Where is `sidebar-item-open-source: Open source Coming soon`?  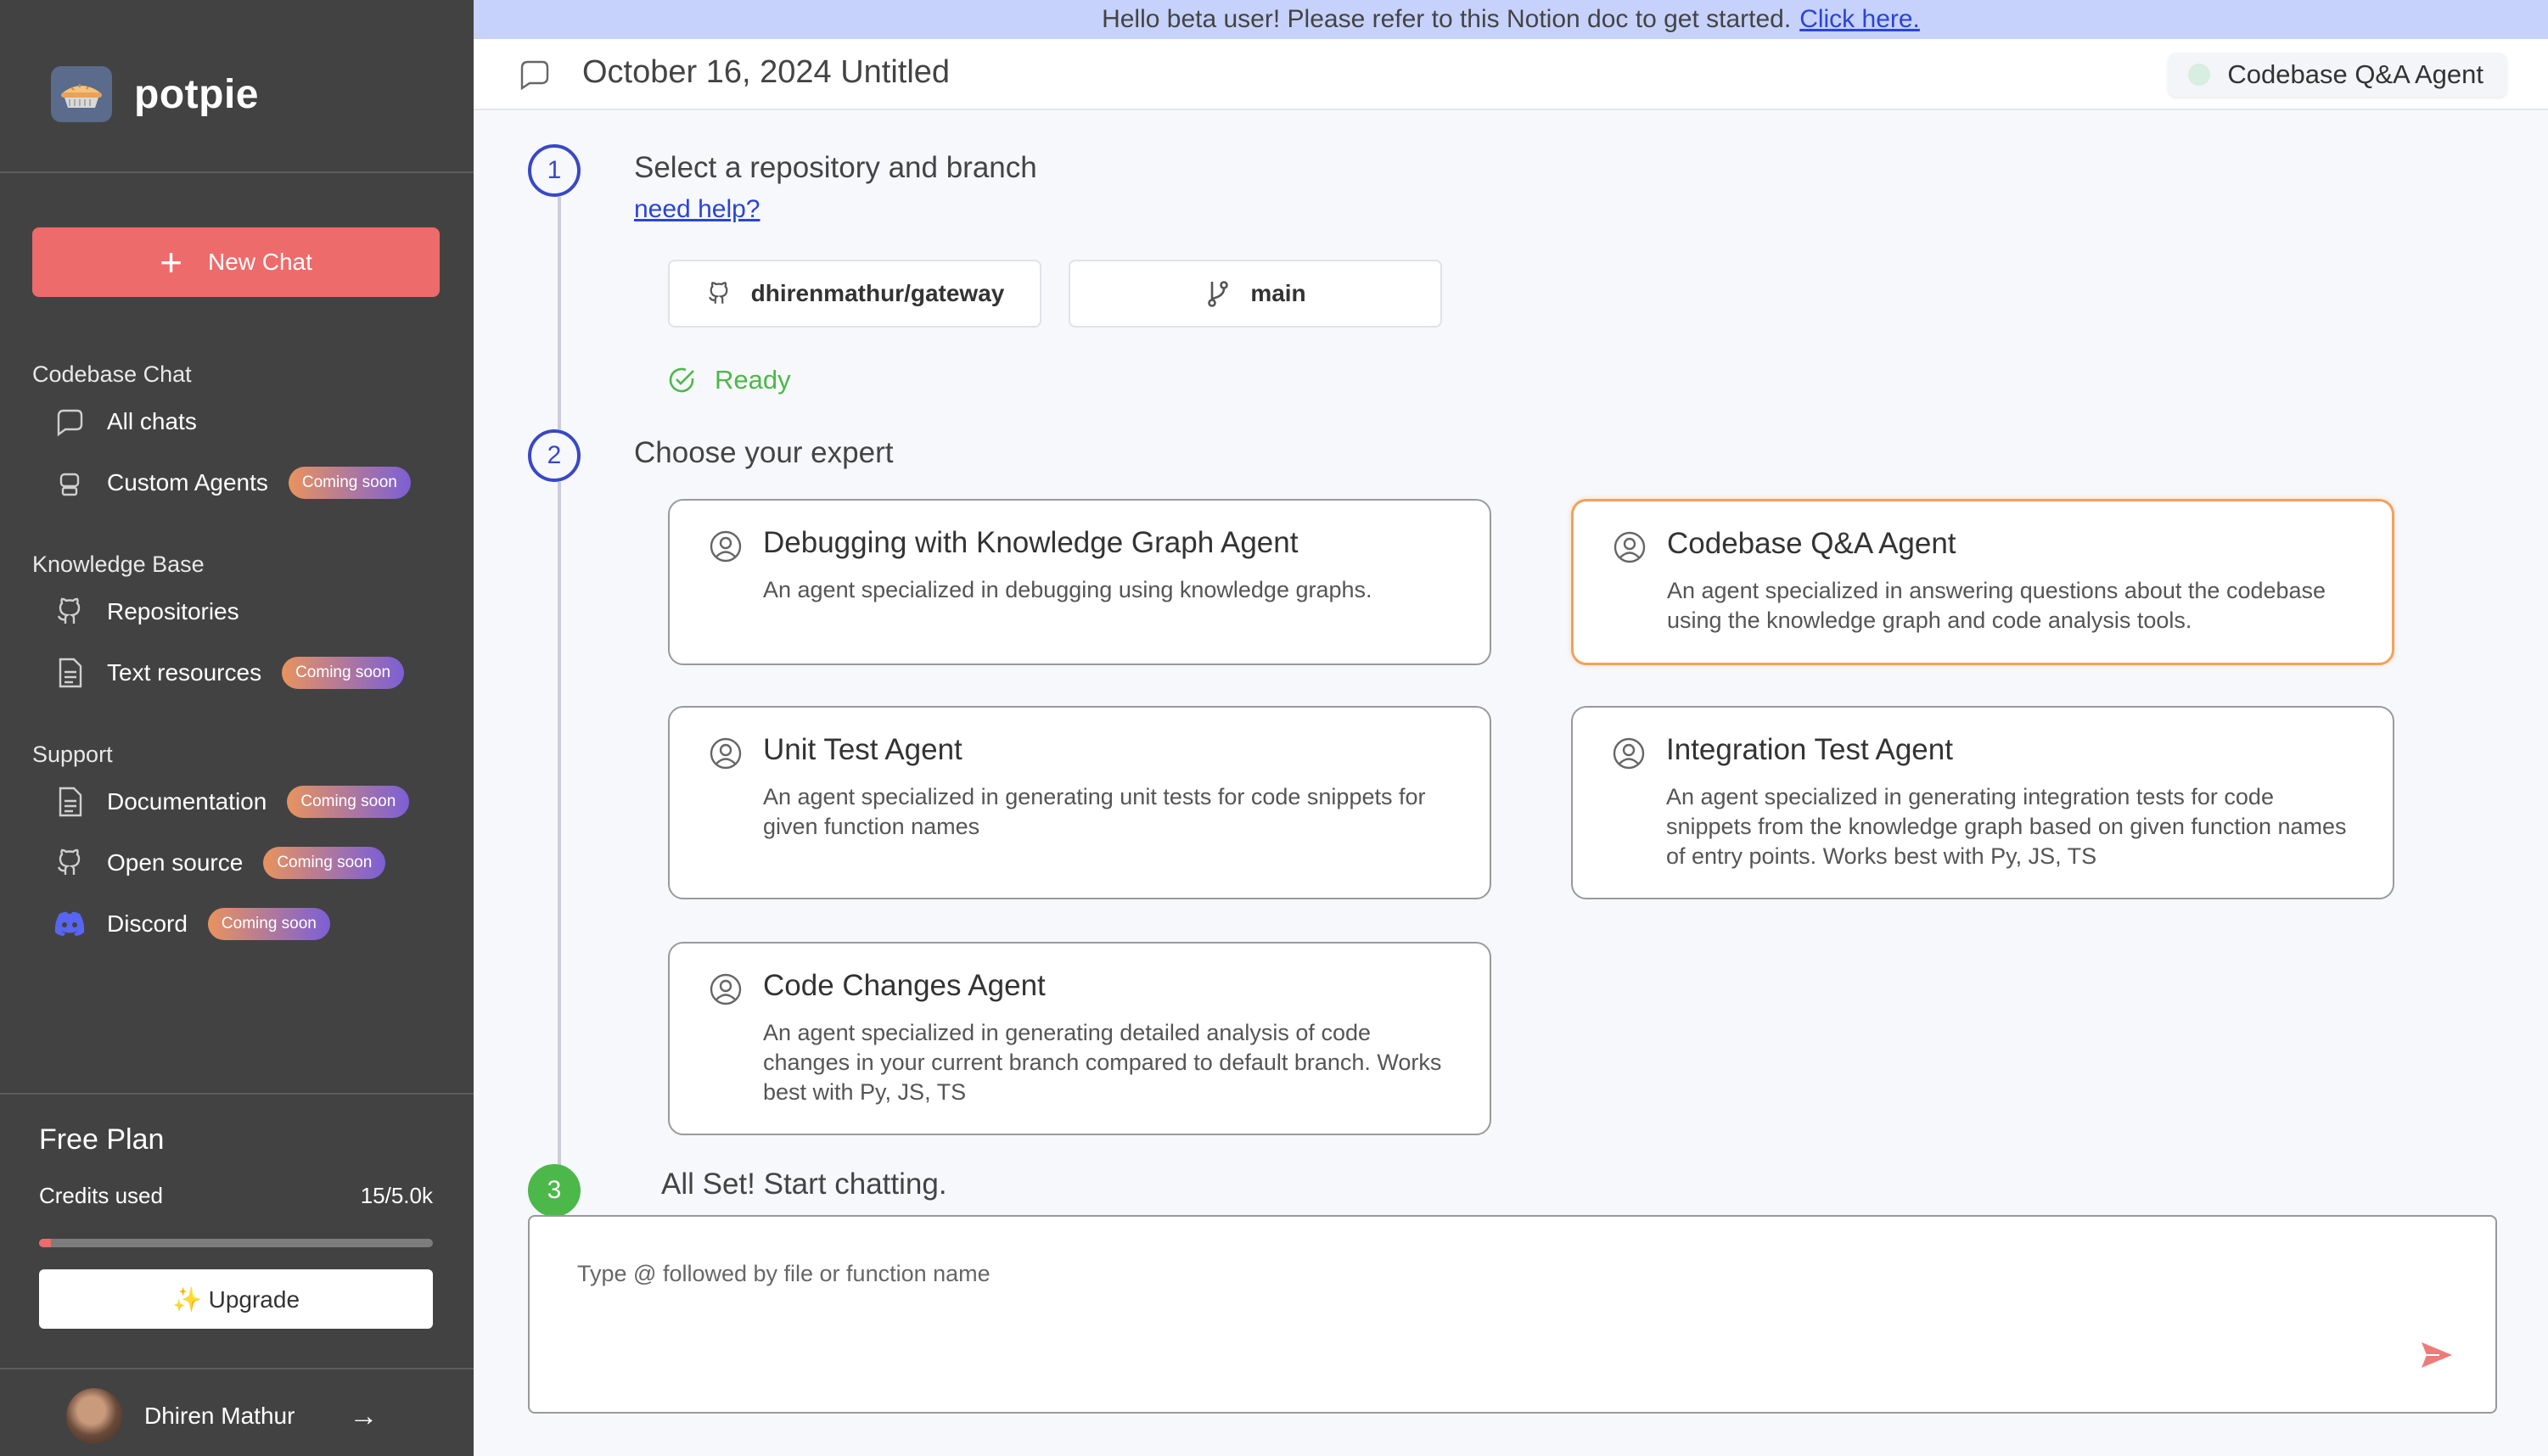
sidebar-item-open-source: Open source Coming soon is located at coordinates (217, 863).